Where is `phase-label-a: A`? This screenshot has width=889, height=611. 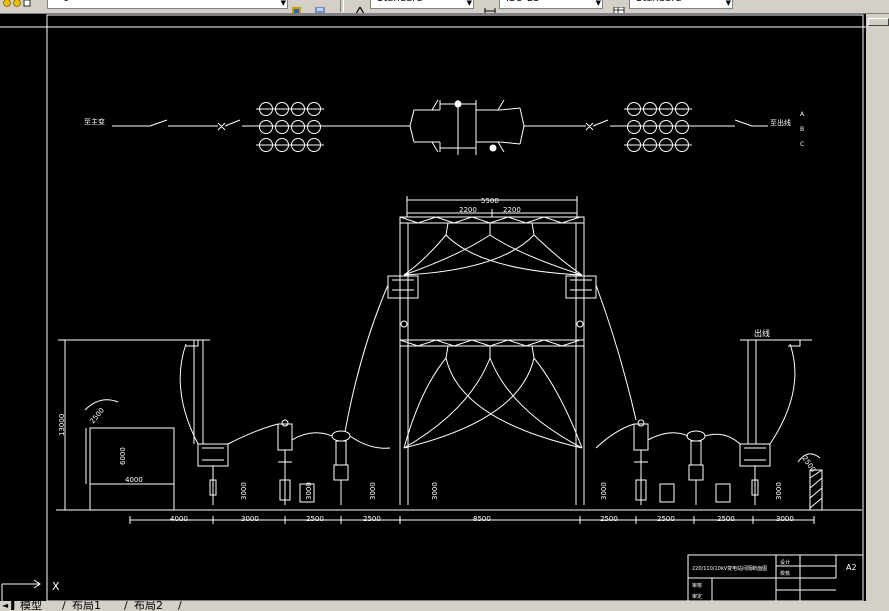 phase-label-a: A is located at coordinates (802, 114).